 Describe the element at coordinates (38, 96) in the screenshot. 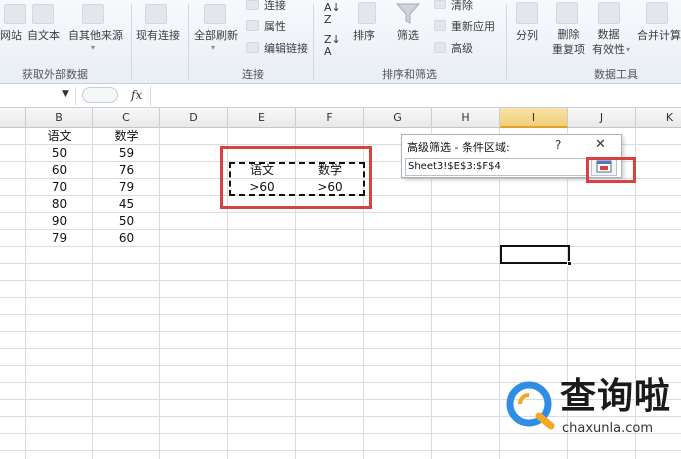

I see `name-box: ▼` at that location.